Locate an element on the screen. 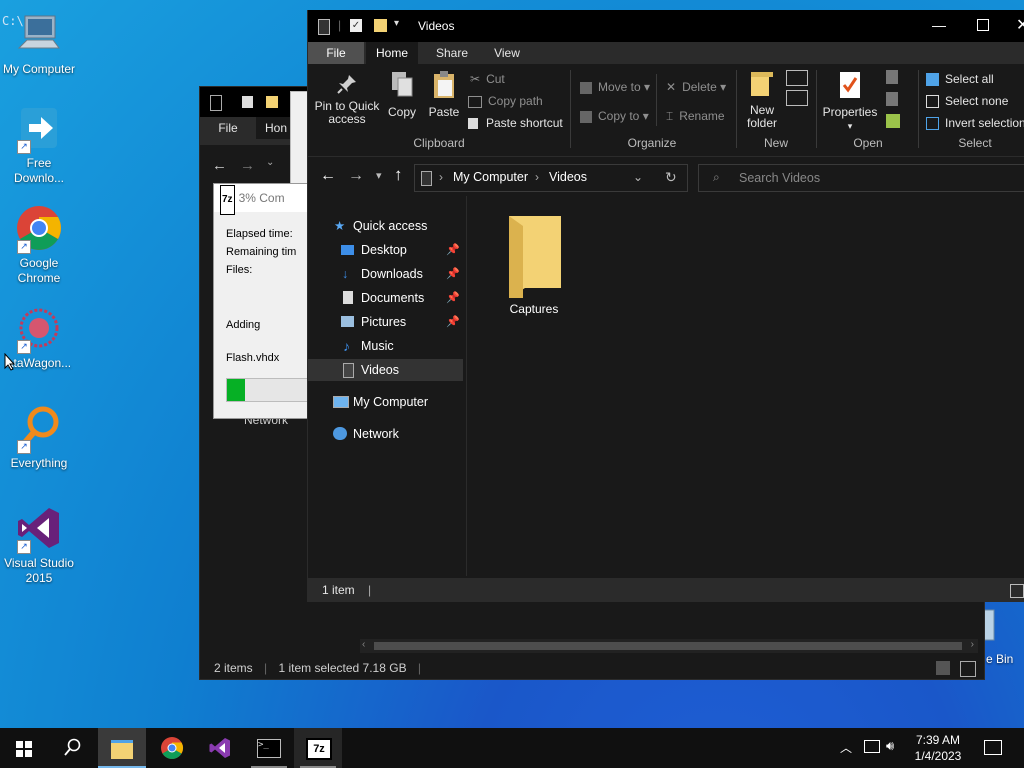  properties-quick-icon: ✓ is located at coordinates (356, 25).